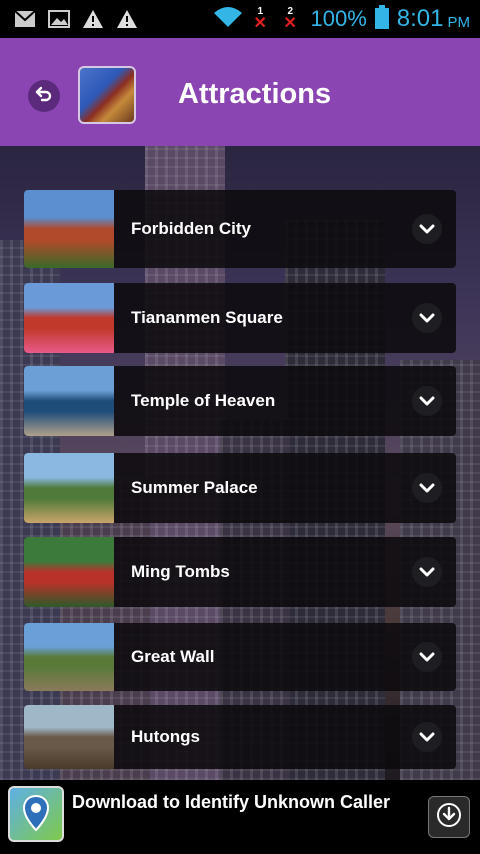  Describe the element at coordinates (194, 487) in the screenshot. I see `list-item-label: Summer Palace` at that location.